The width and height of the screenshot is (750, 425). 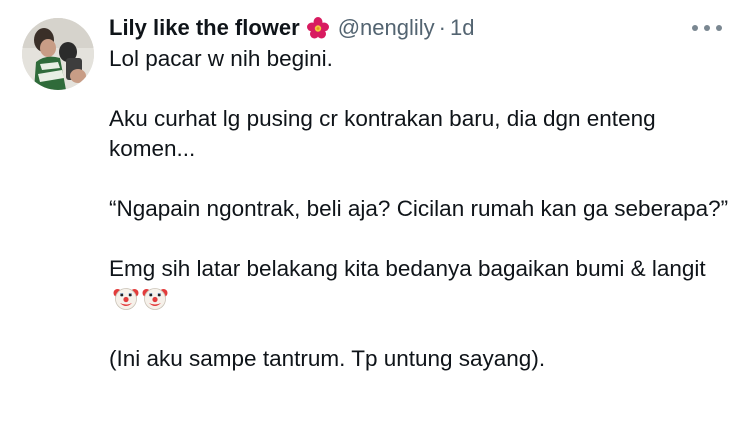 I want to click on avatar-image, so click(x=58, y=54).